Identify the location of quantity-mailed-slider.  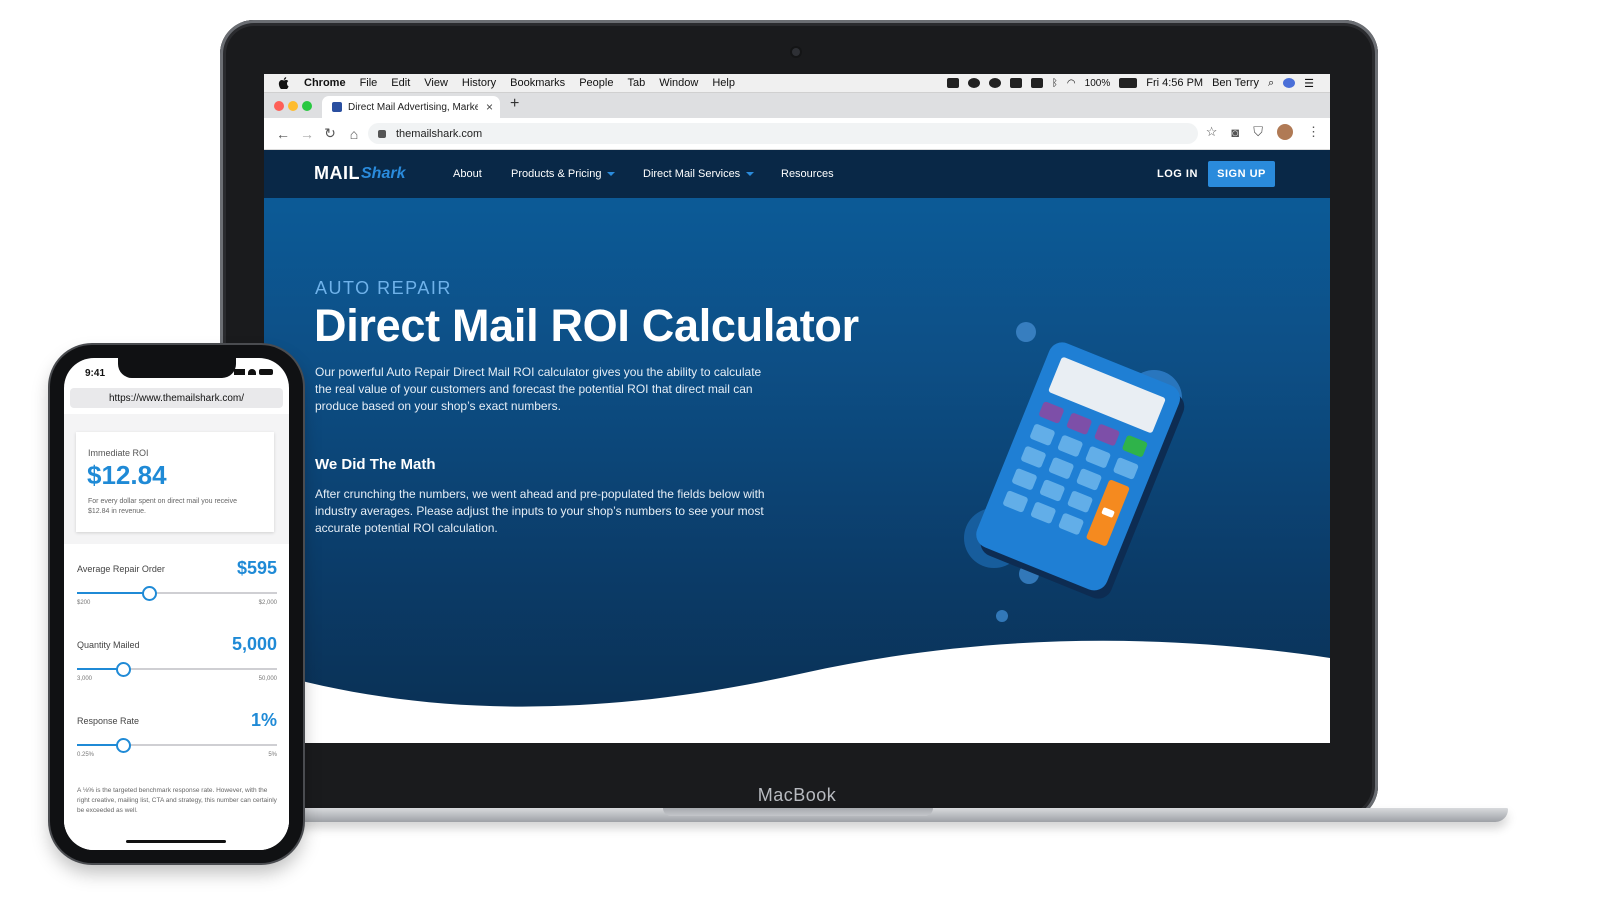
(177, 669).